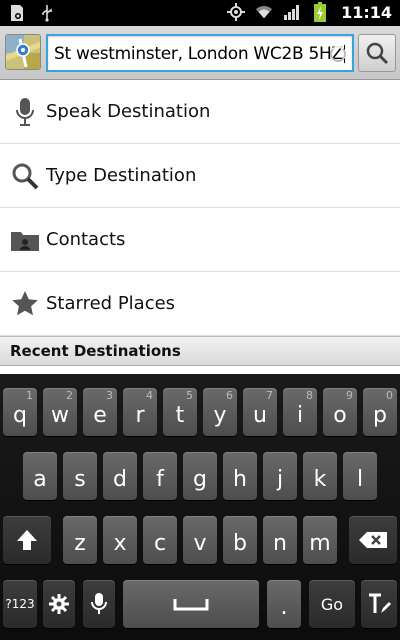  What do you see at coordinates (128, 111) in the screenshot?
I see `menu-item-label: Speak Destination` at bounding box center [128, 111].